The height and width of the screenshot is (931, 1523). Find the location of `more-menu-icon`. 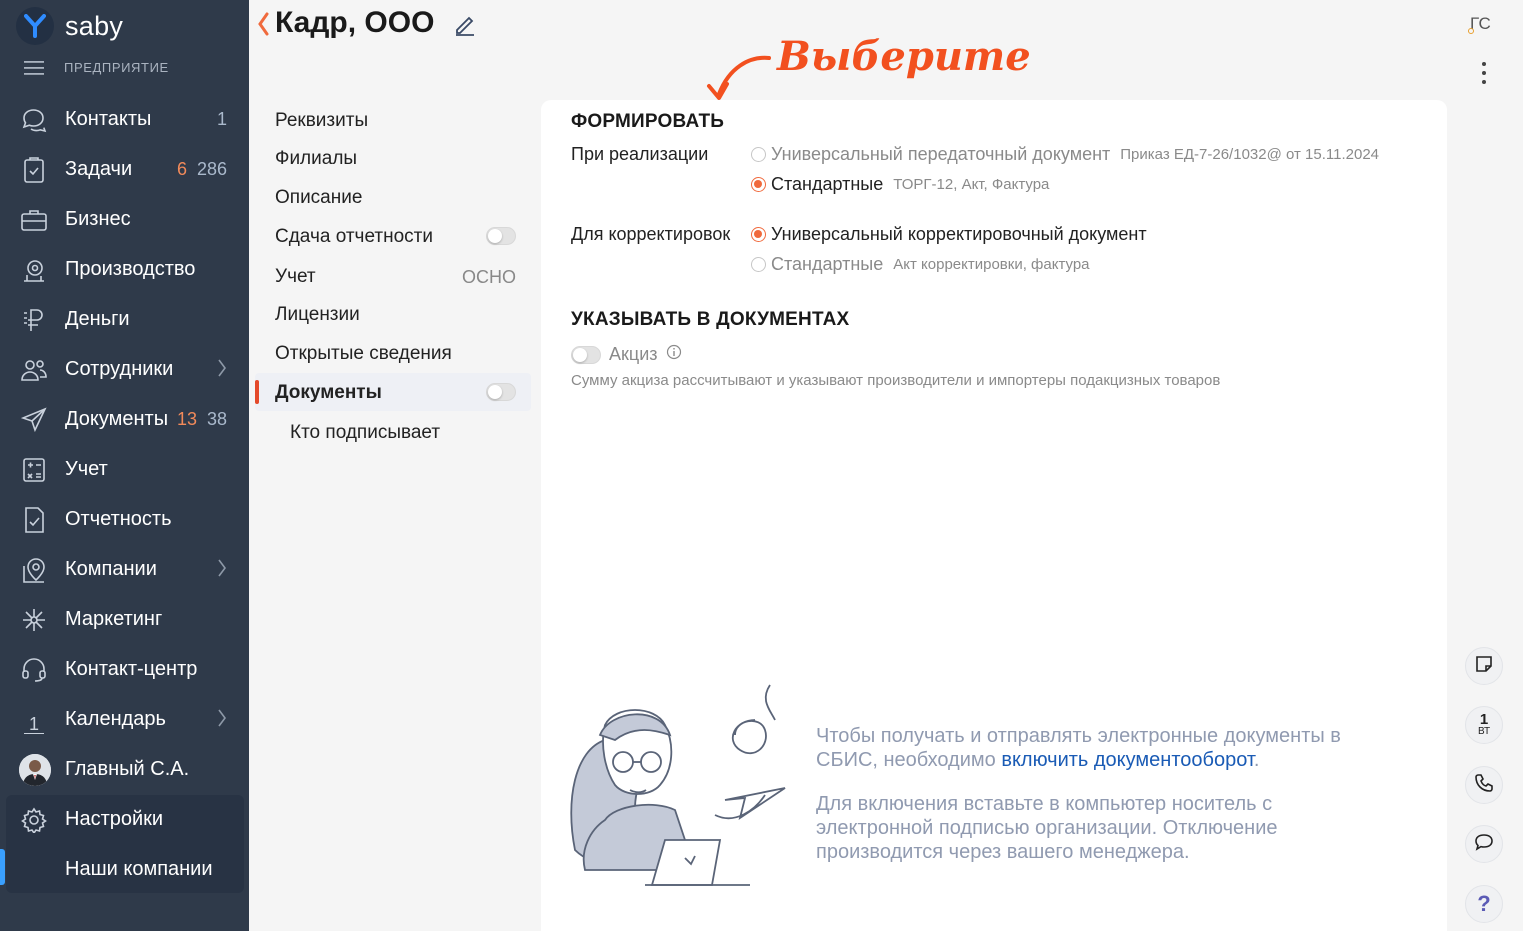

more-menu-icon is located at coordinates (1484, 75).